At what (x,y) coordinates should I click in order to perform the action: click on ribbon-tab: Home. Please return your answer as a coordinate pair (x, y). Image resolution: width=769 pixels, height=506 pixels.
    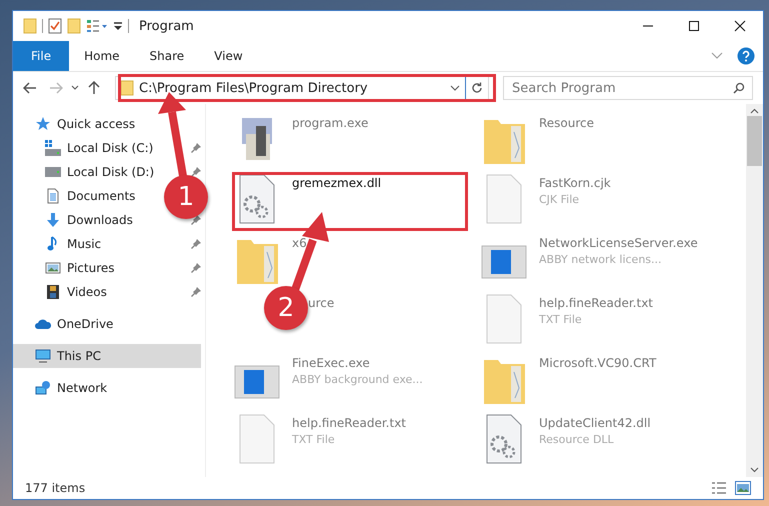
    Looking at the image, I should click on (102, 56).